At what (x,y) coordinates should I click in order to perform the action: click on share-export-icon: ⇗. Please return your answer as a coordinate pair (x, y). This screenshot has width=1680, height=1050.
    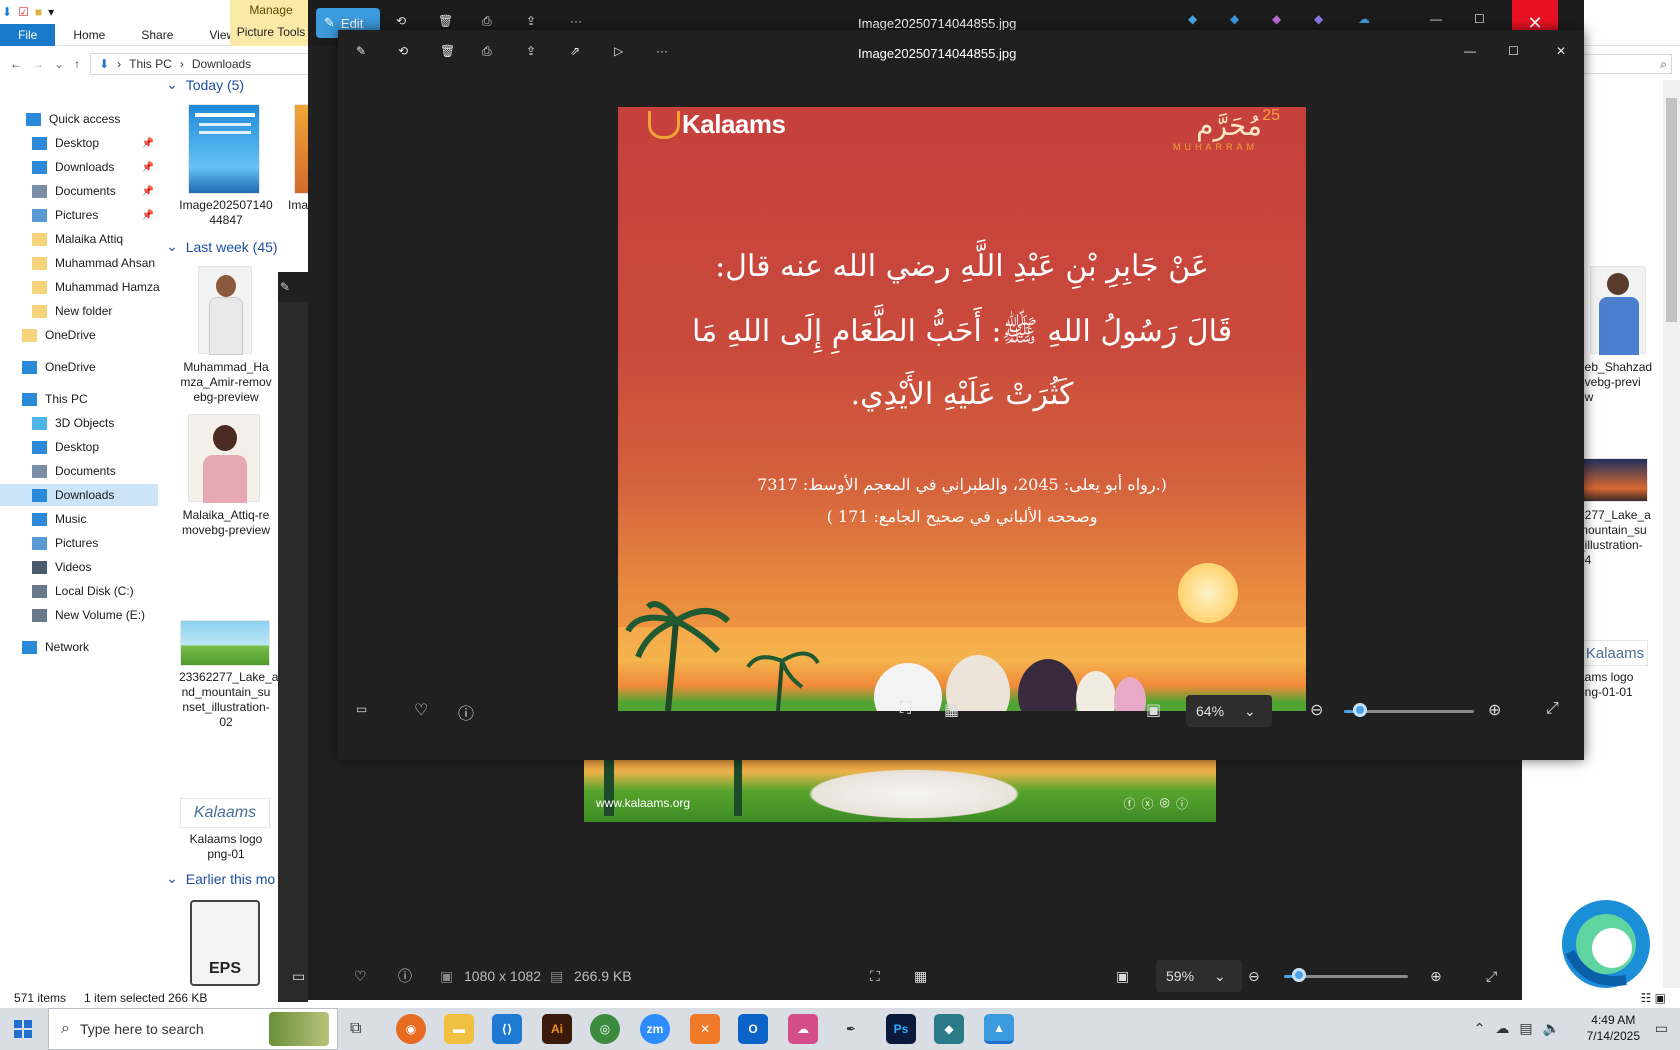
    Looking at the image, I should click on (575, 51).